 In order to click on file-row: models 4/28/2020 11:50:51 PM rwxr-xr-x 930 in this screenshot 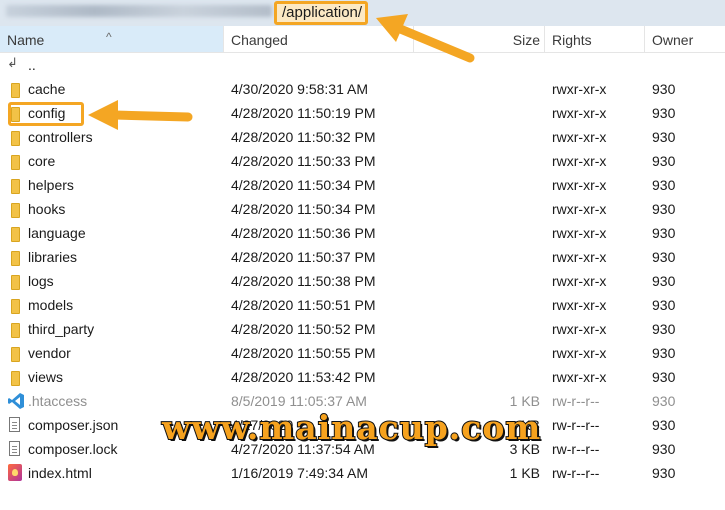, I will do `click(362, 305)`.